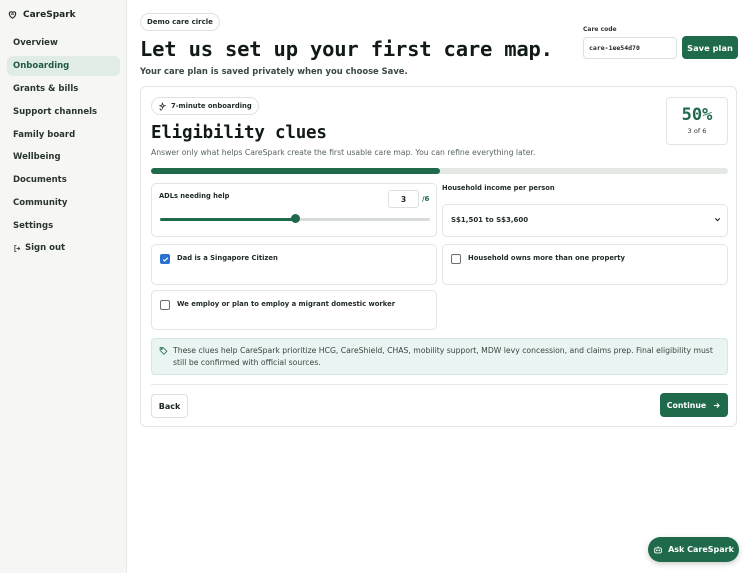 This screenshot has height=573, width=750. Describe the element at coordinates (295, 218) in the screenshot. I see `adl-slider-handle` at that location.